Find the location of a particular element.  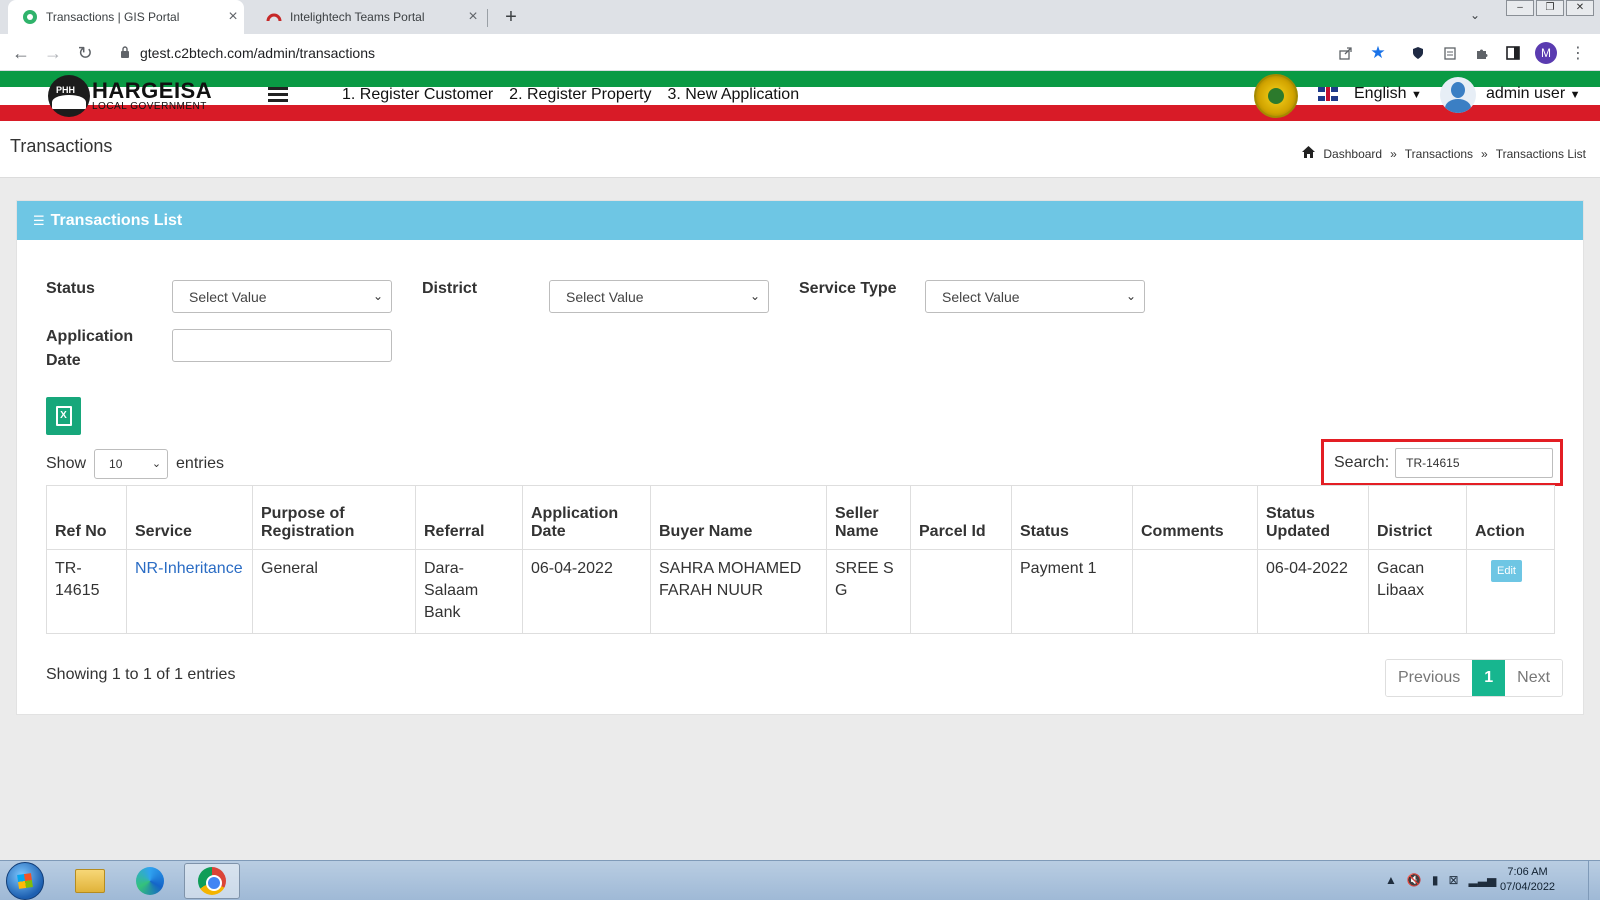

column-district: District is located at coordinates (1417, 517).